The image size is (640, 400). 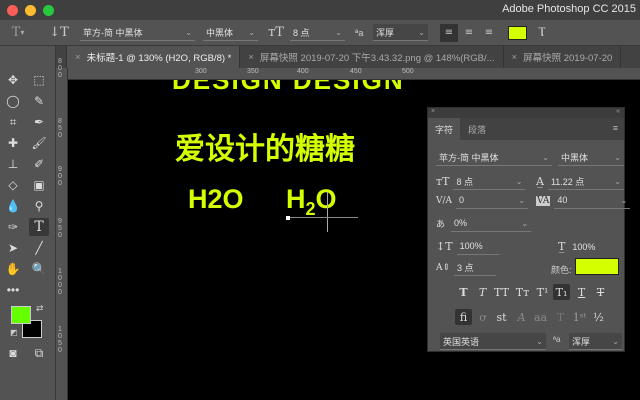 What do you see at coordinates (597, 266) in the screenshot?
I see `panel-color-swatch` at bounding box center [597, 266].